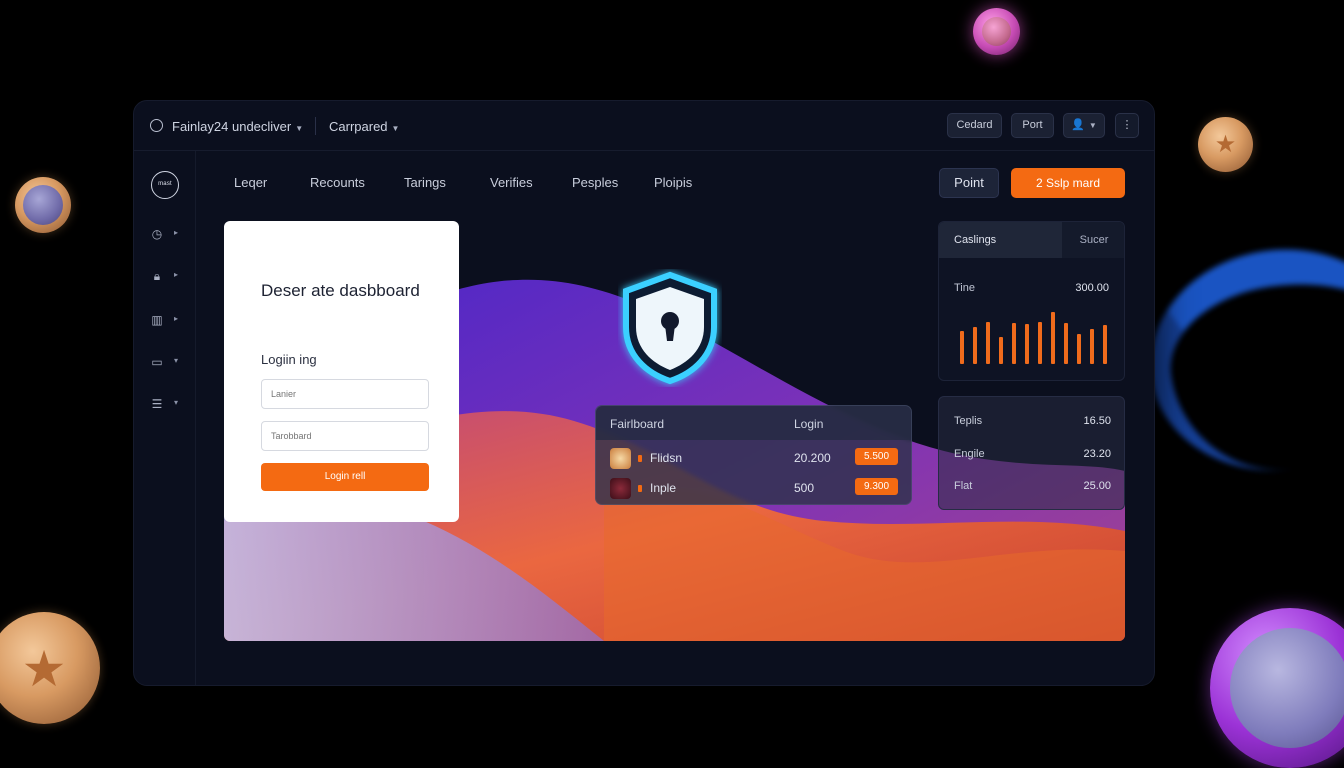  I want to click on primary-action-button: 2 Sslp mard, so click(1068, 183).